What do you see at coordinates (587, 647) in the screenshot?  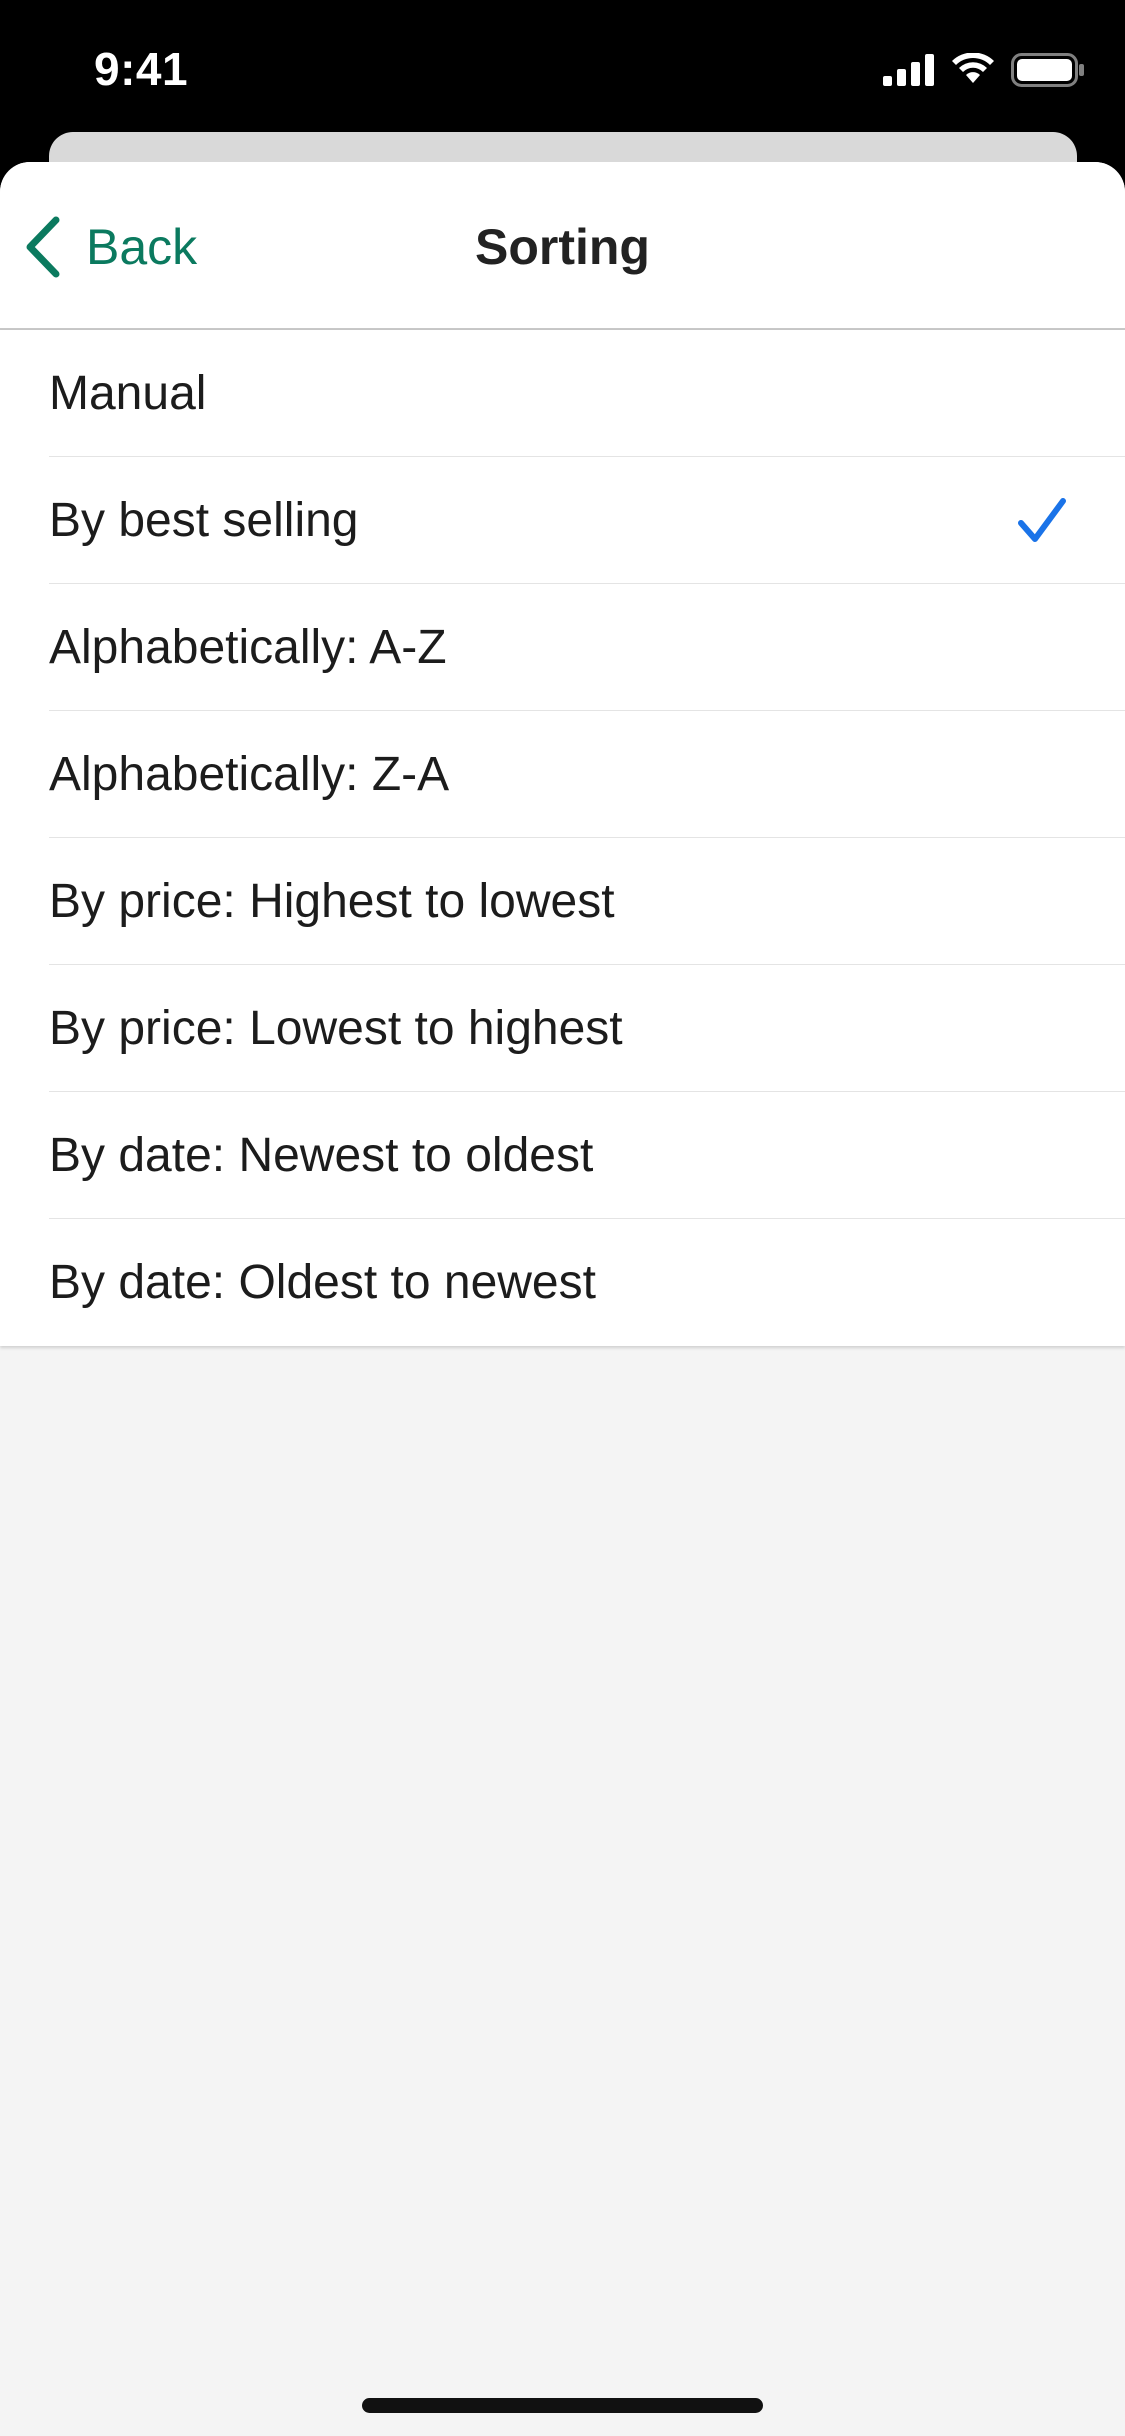 I see `sort-option-alpha-az: Alphabetically: A-Z` at bounding box center [587, 647].